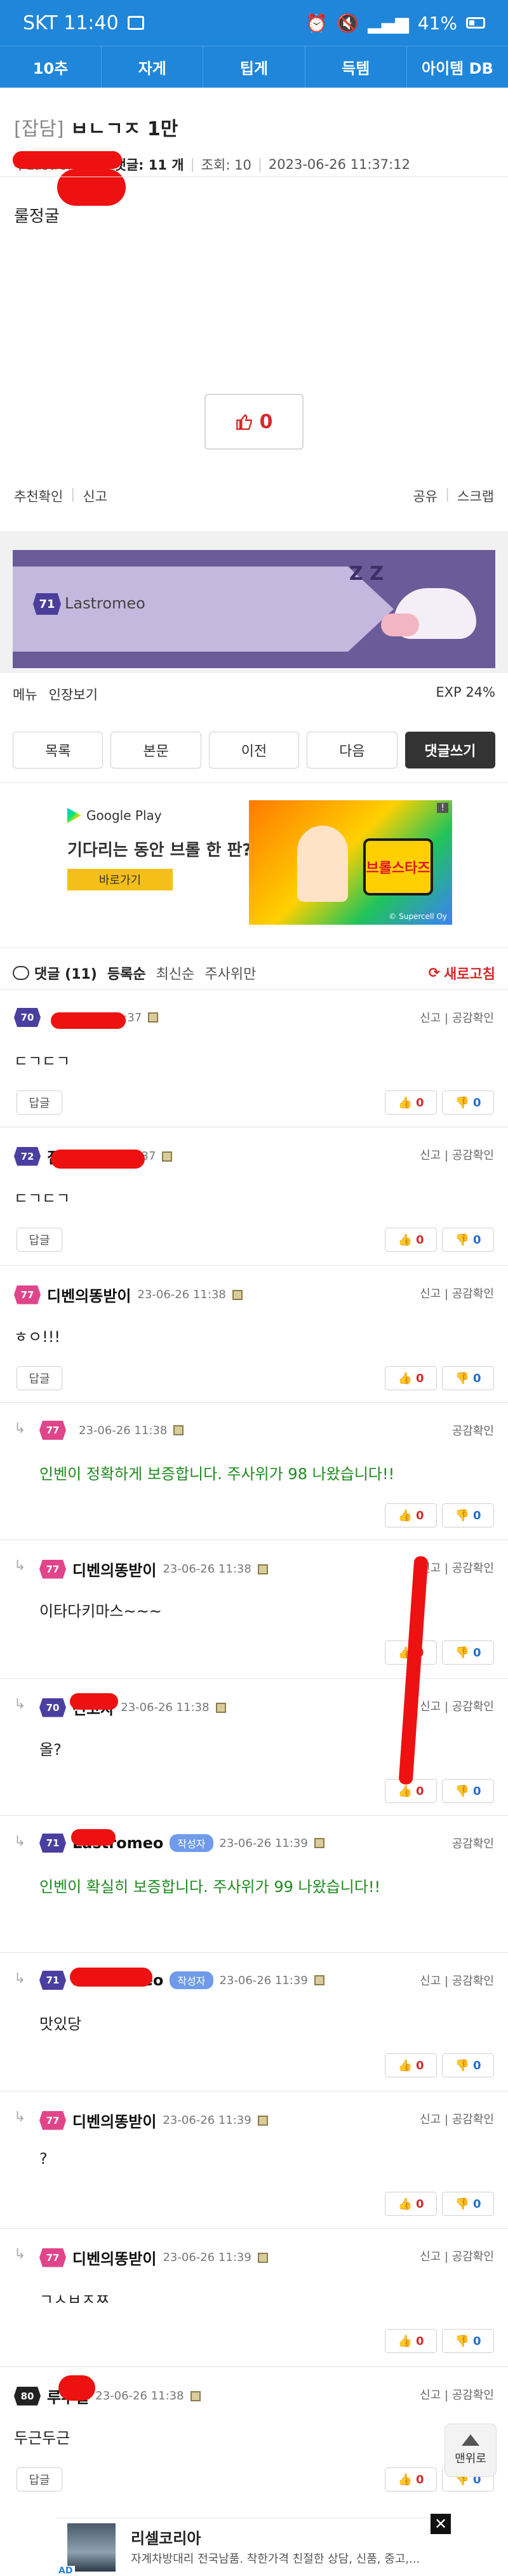 The height and width of the screenshot is (2576, 508). I want to click on level-badge: 80, so click(27, 2396).